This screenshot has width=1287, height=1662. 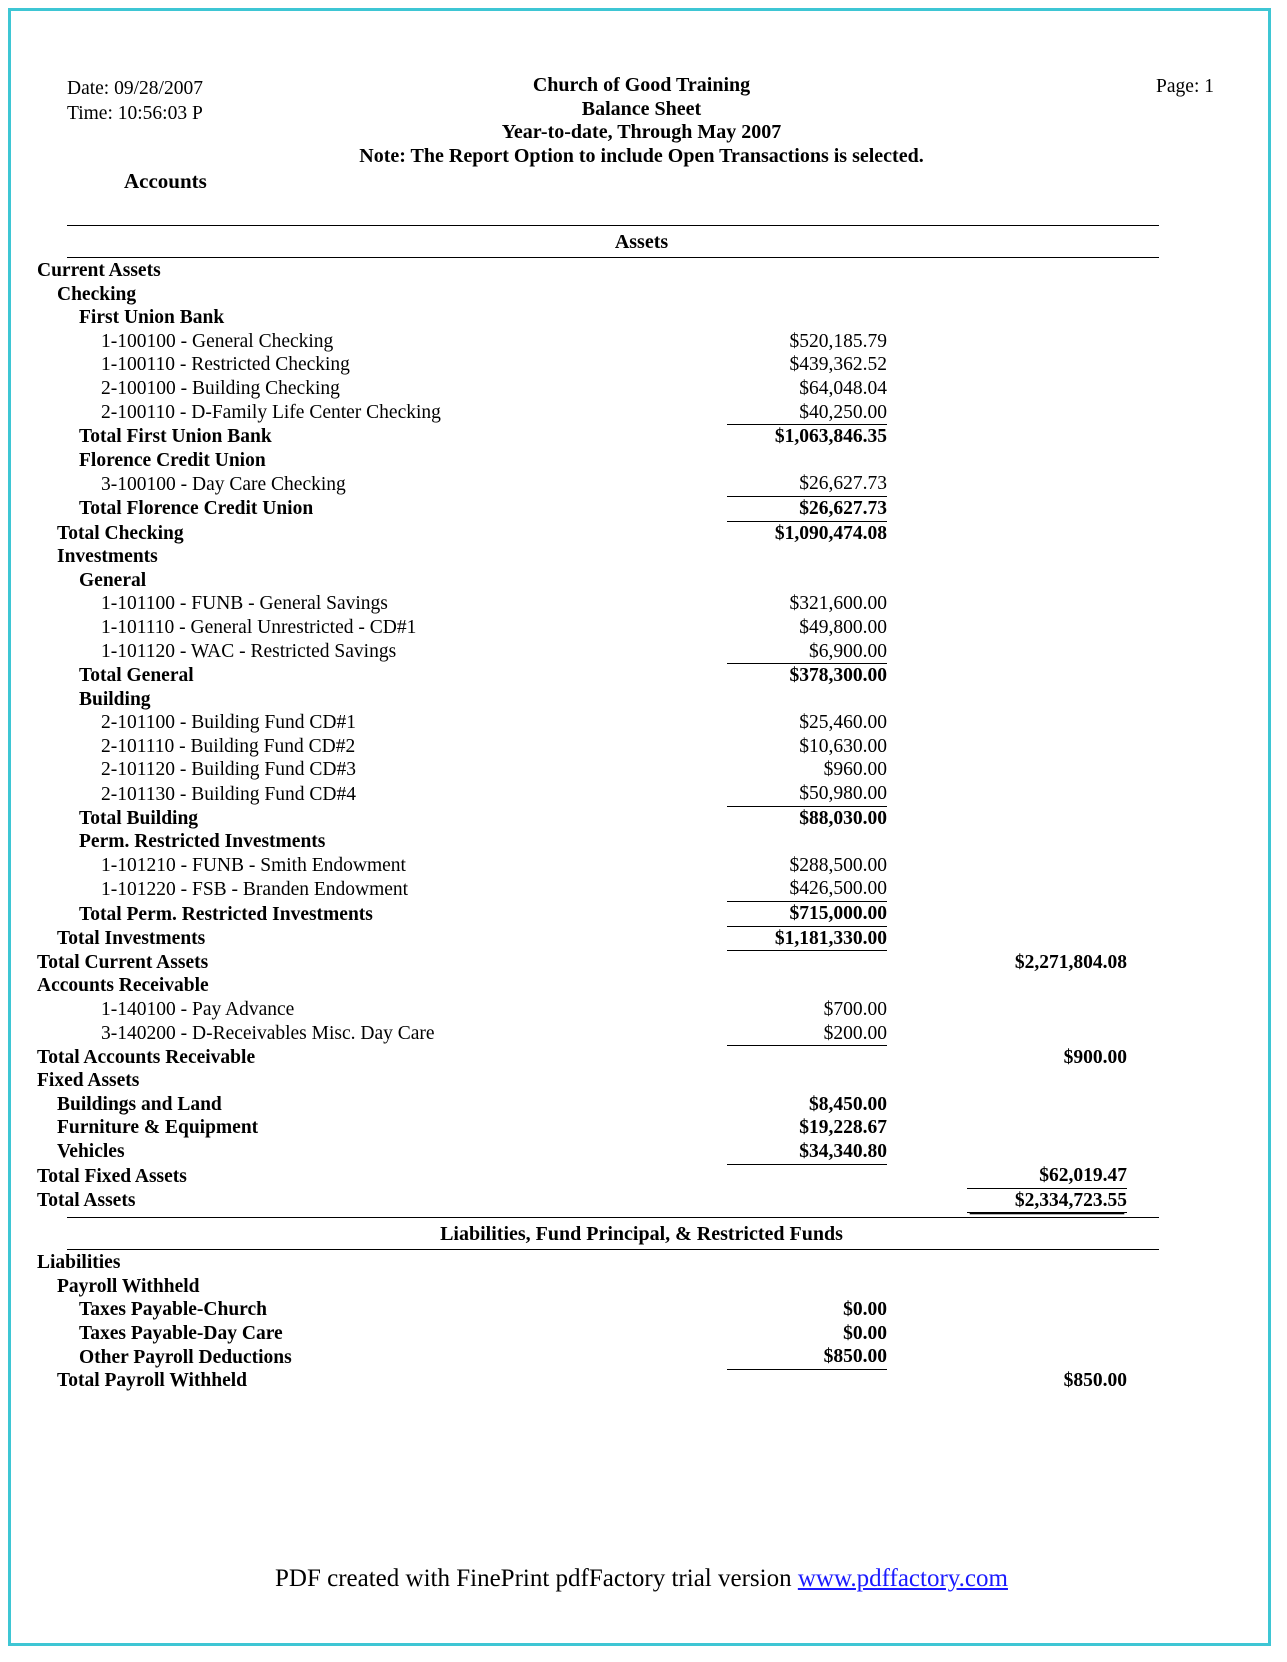 I want to click on report-row: Liabilities, so click(x=645, y=1263).